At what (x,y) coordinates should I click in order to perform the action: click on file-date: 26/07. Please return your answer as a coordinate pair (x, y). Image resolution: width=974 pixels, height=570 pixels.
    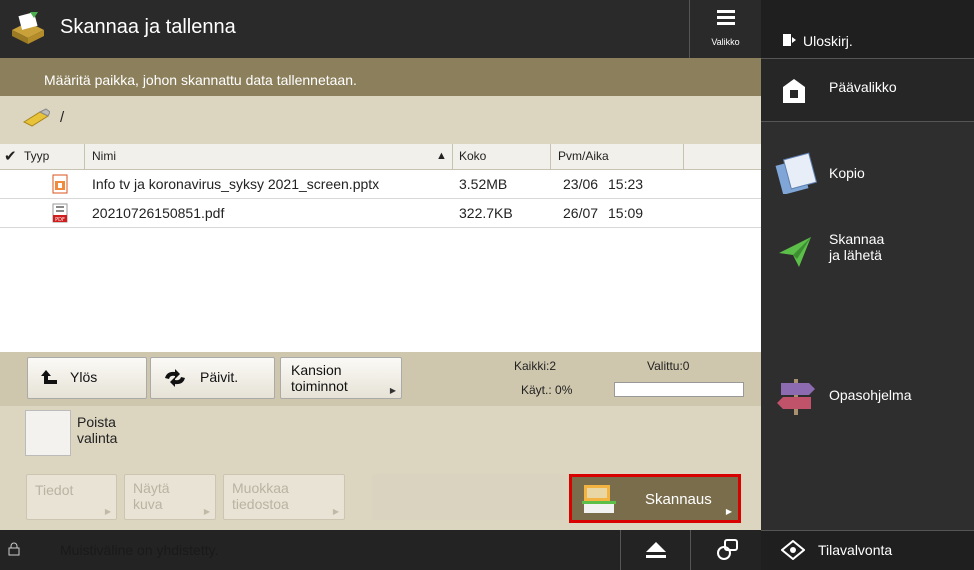
    Looking at the image, I should click on (581, 213).